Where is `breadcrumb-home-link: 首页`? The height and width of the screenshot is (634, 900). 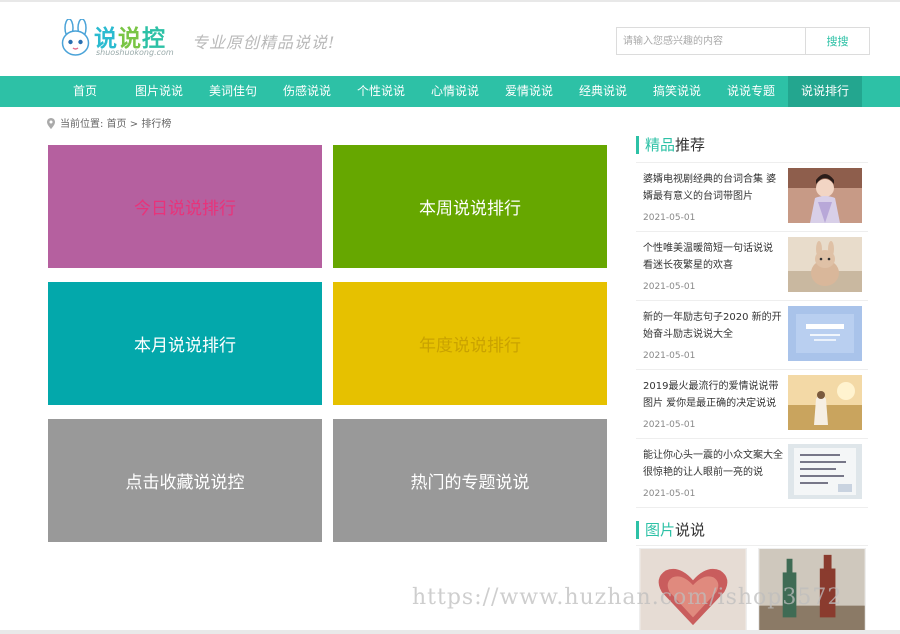 breadcrumb-home-link: 首页 is located at coordinates (117, 124).